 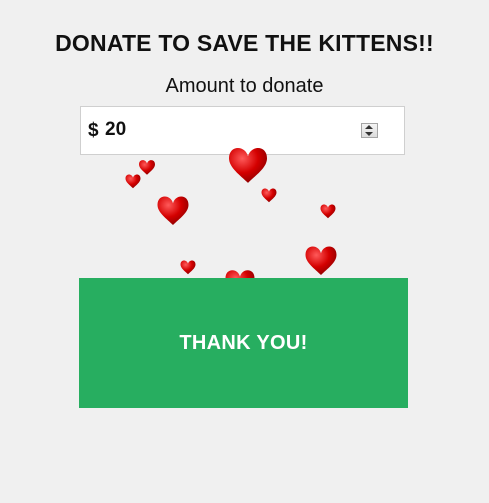 I want to click on spin-up-icon, so click(x=369, y=127).